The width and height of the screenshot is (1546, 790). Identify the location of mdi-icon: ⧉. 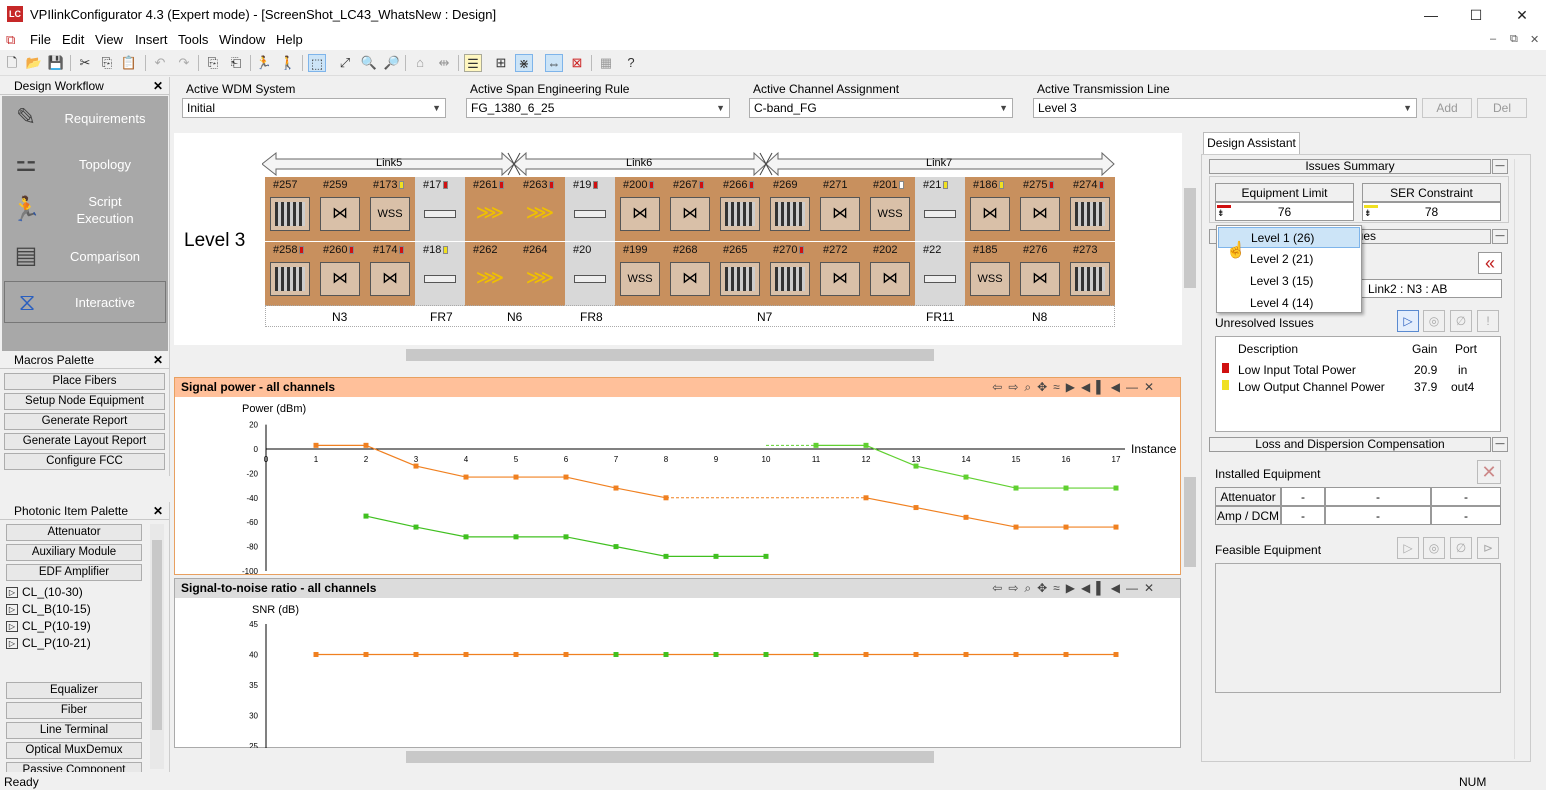
(10, 40).